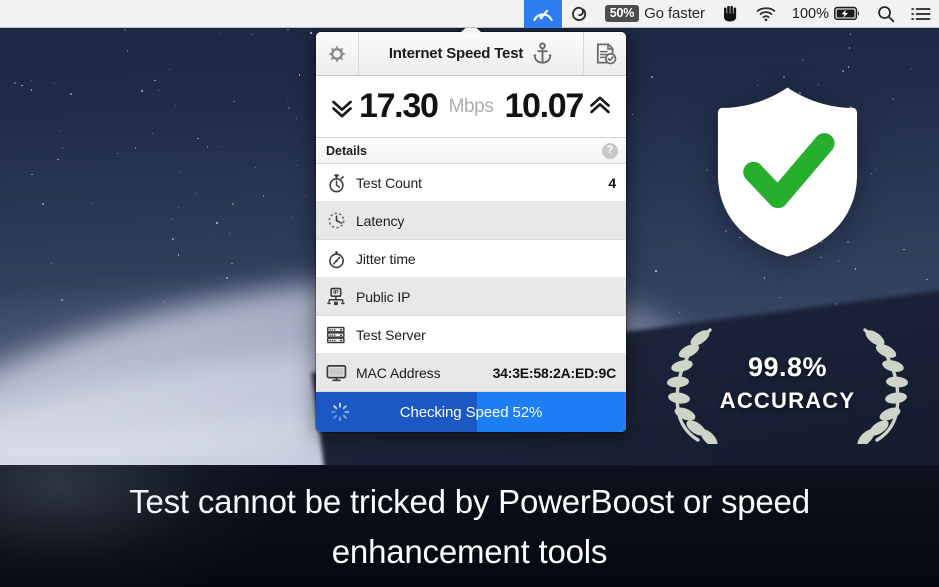 The height and width of the screenshot is (587, 939). What do you see at coordinates (398, 106) in the screenshot?
I see `download-speed-value: 17.30` at bounding box center [398, 106].